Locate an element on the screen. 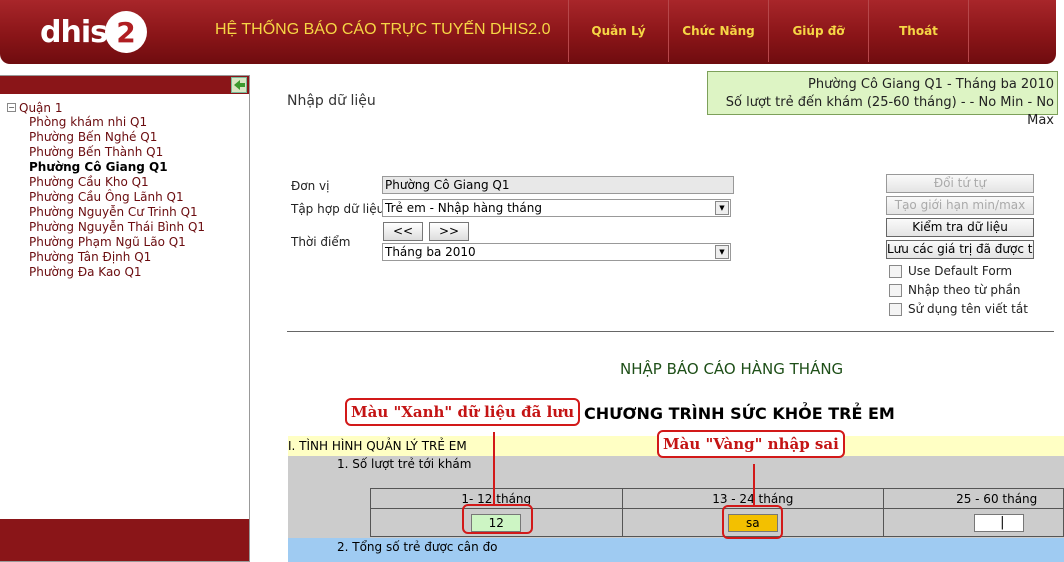  validate-data-button: Kiểm tra dữ liệu is located at coordinates (960, 227).